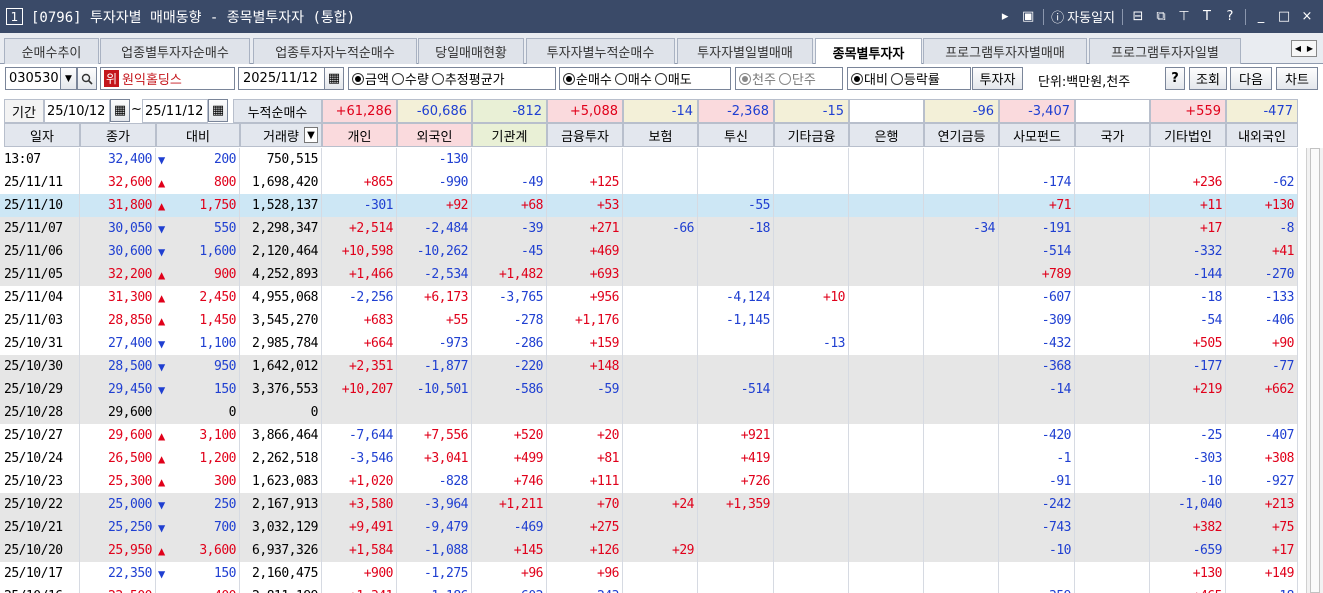  What do you see at coordinates (868, 51) in the screenshot?
I see `tab-7: 종목별투자자` at bounding box center [868, 51].